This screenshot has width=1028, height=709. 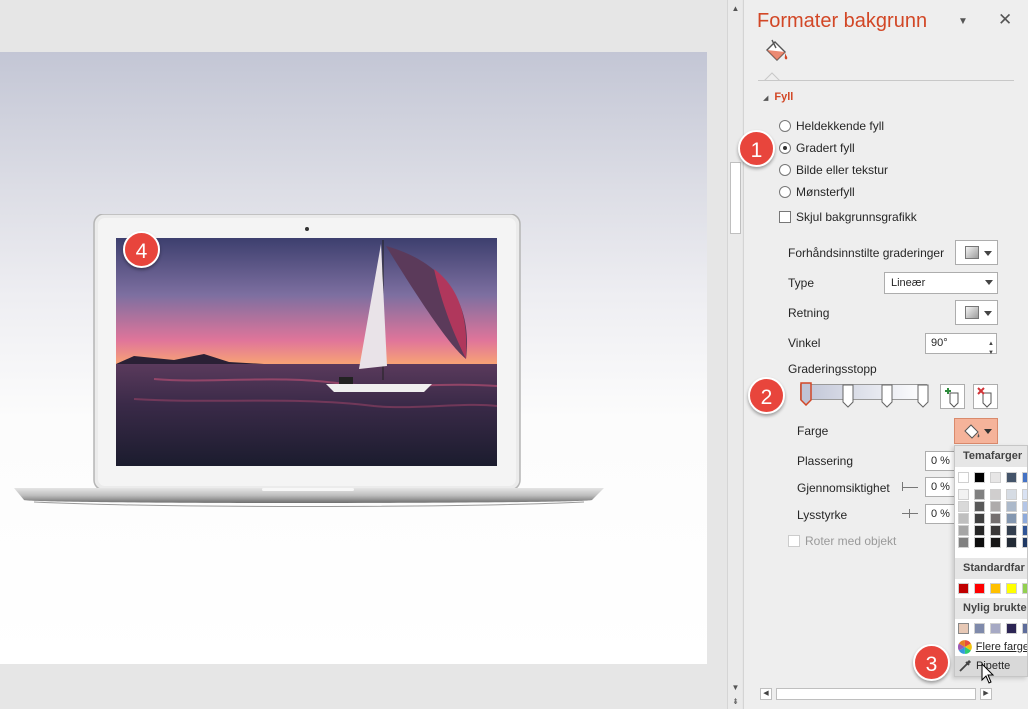 What do you see at coordinates (141, 249) in the screenshot?
I see `step-badge-4: 4` at bounding box center [141, 249].